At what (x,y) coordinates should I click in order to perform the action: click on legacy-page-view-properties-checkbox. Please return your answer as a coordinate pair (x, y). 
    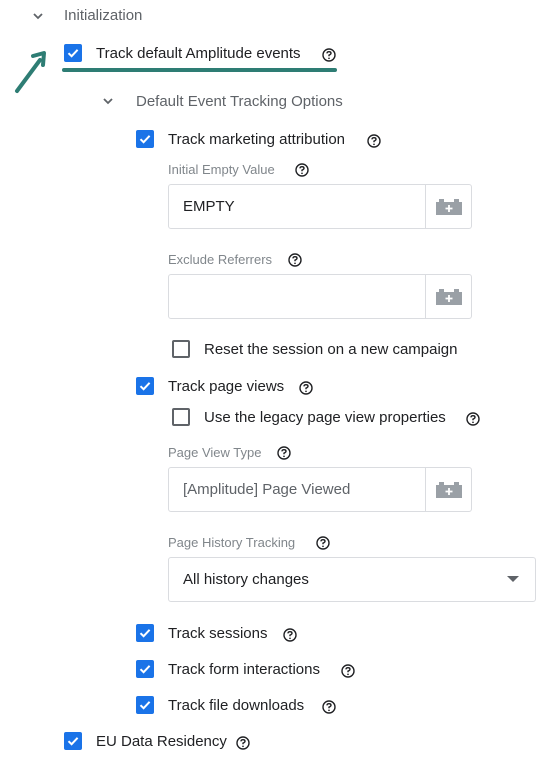
    Looking at the image, I should click on (181, 417).